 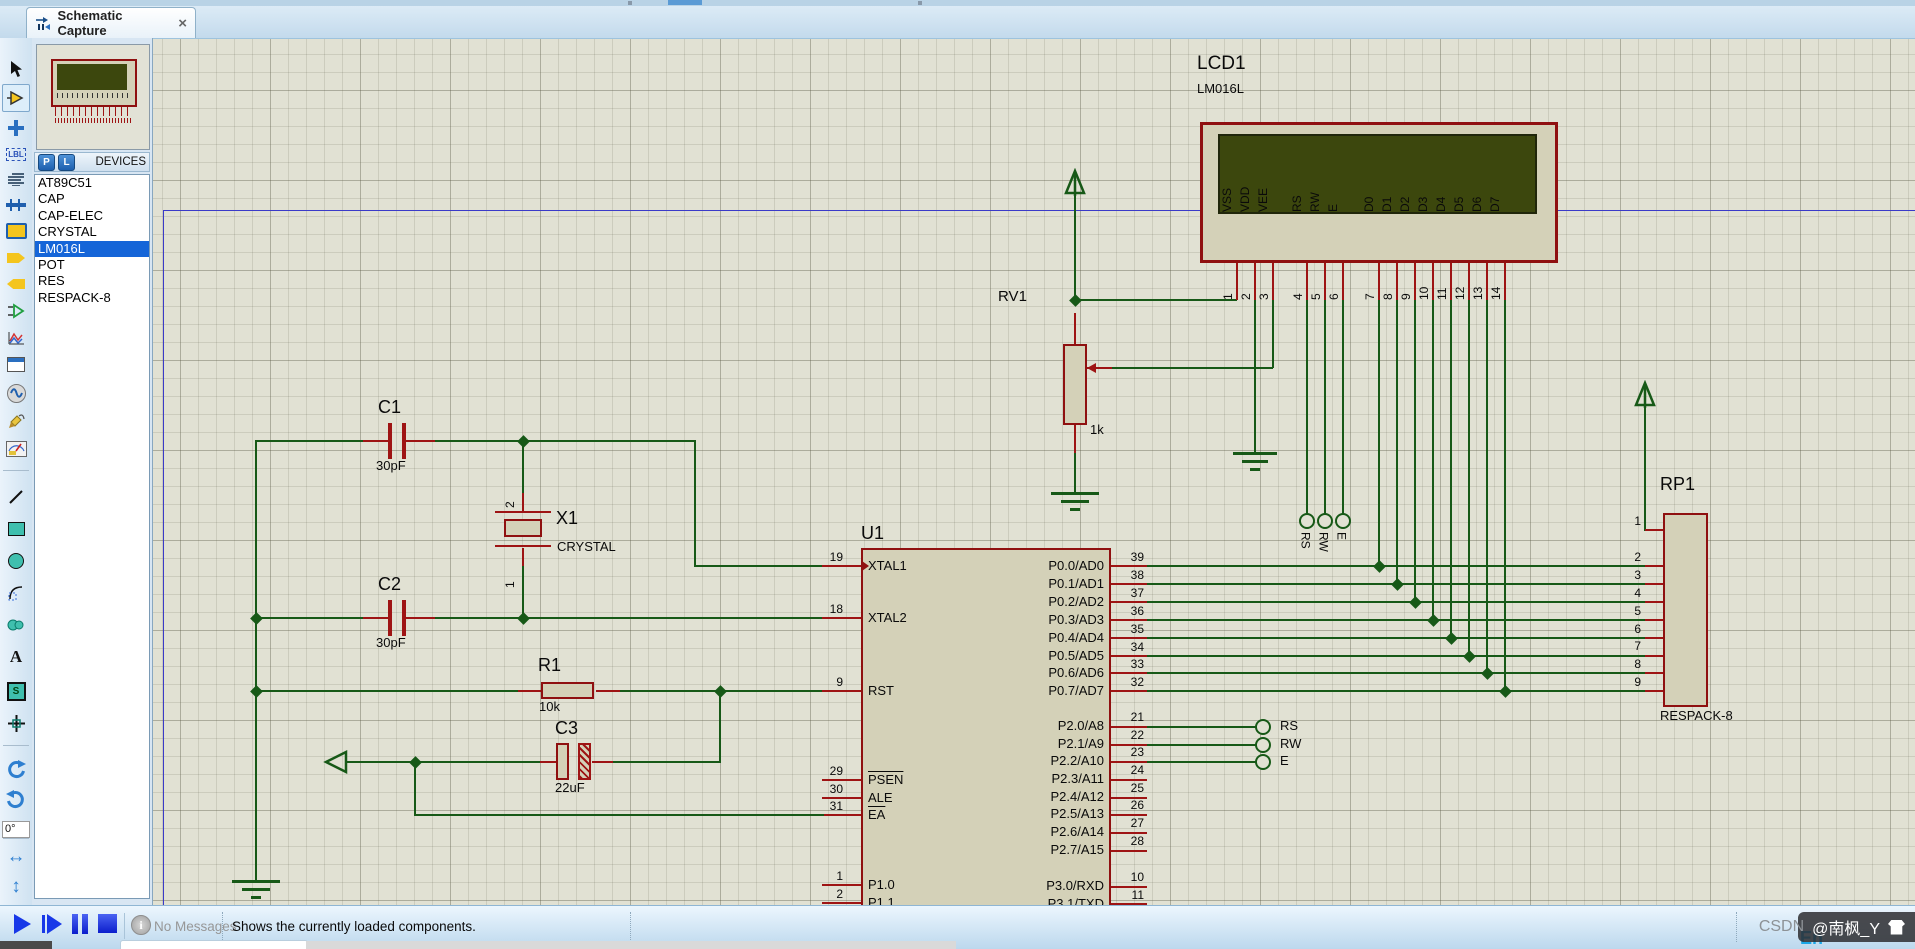 What do you see at coordinates (16, 69) in the screenshot?
I see `selection-mode-button` at bounding box center [16, 69].